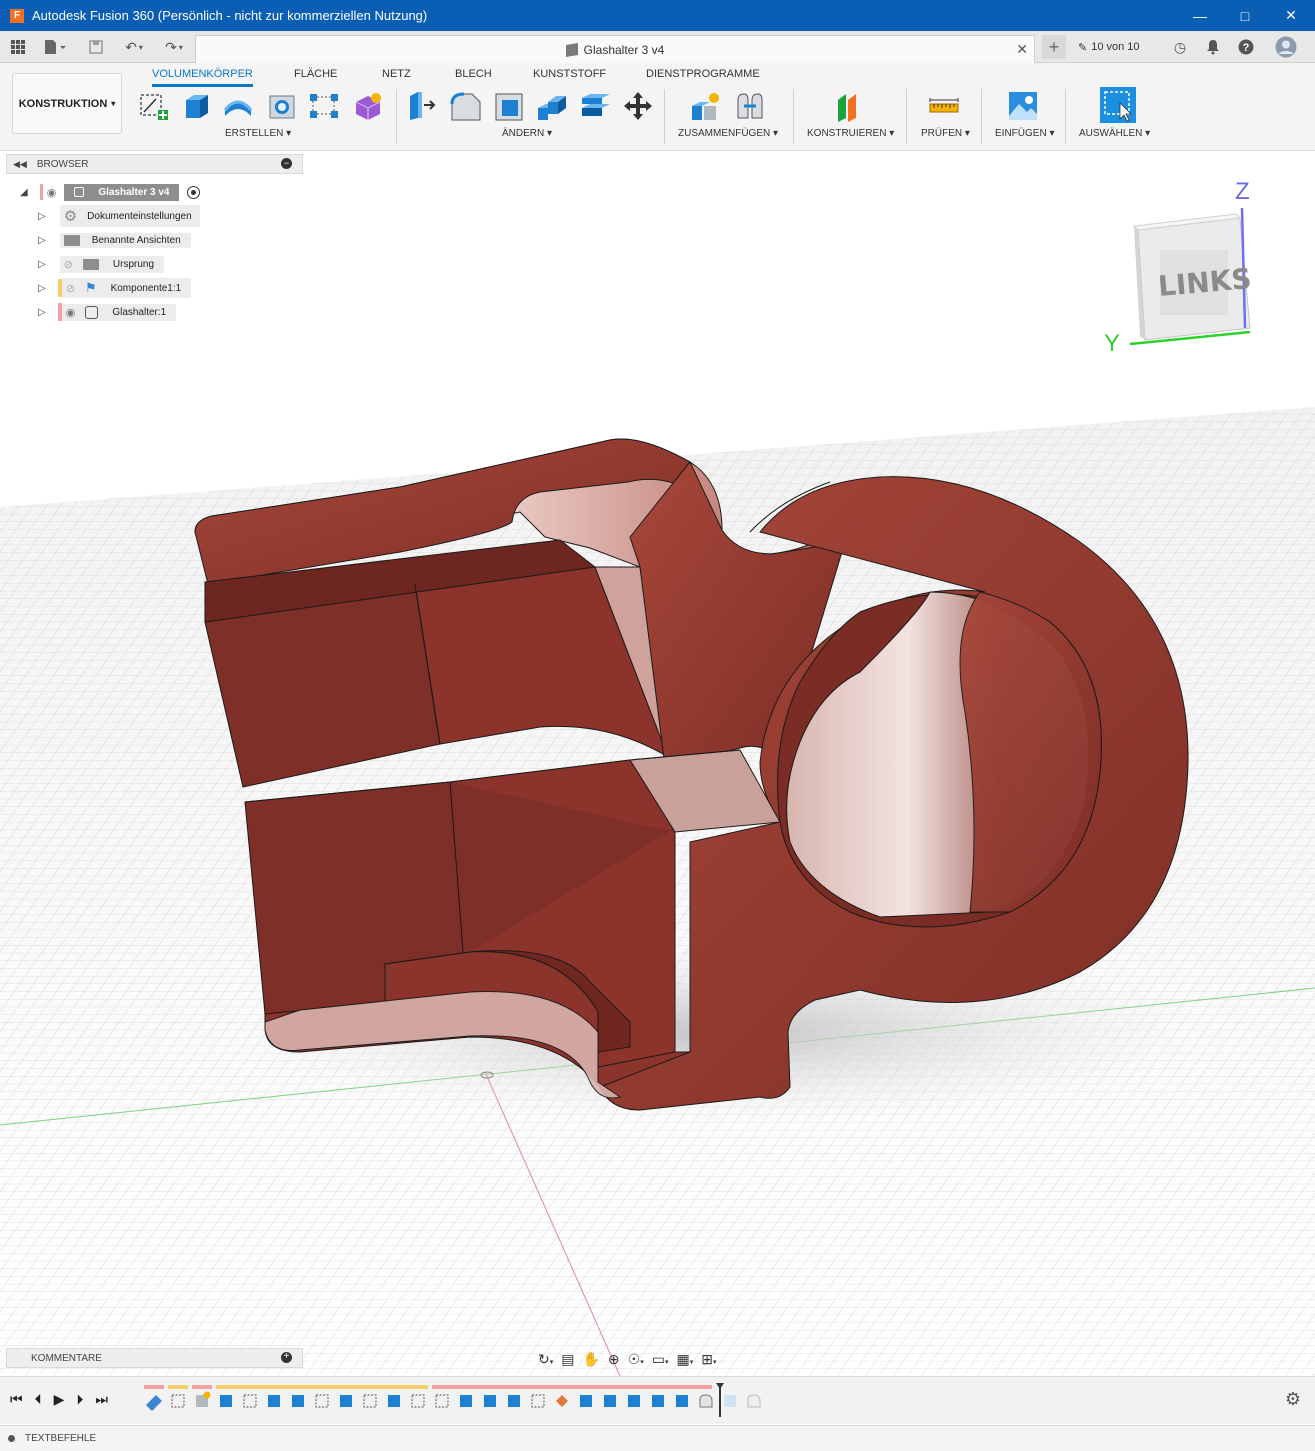 The width and height of the screenshot is (1315, 1451). What do you see at coordinates (238, 106) in the screenshot?
I see `revolve-icon` at bounding box center [238, 106].